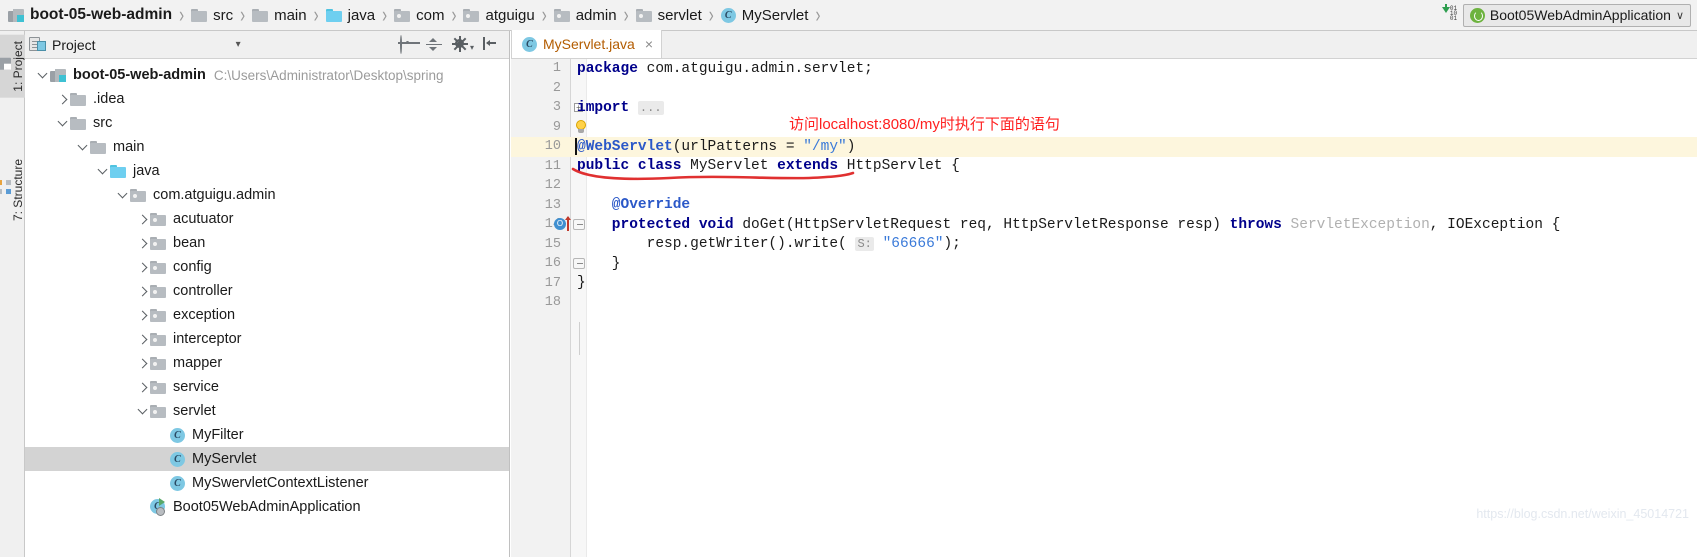  What do you see at coordinates (267, 435) in the screenshot?
I see `tree-node-myfilter: C MyFilter` at bounding box center [267, 435].